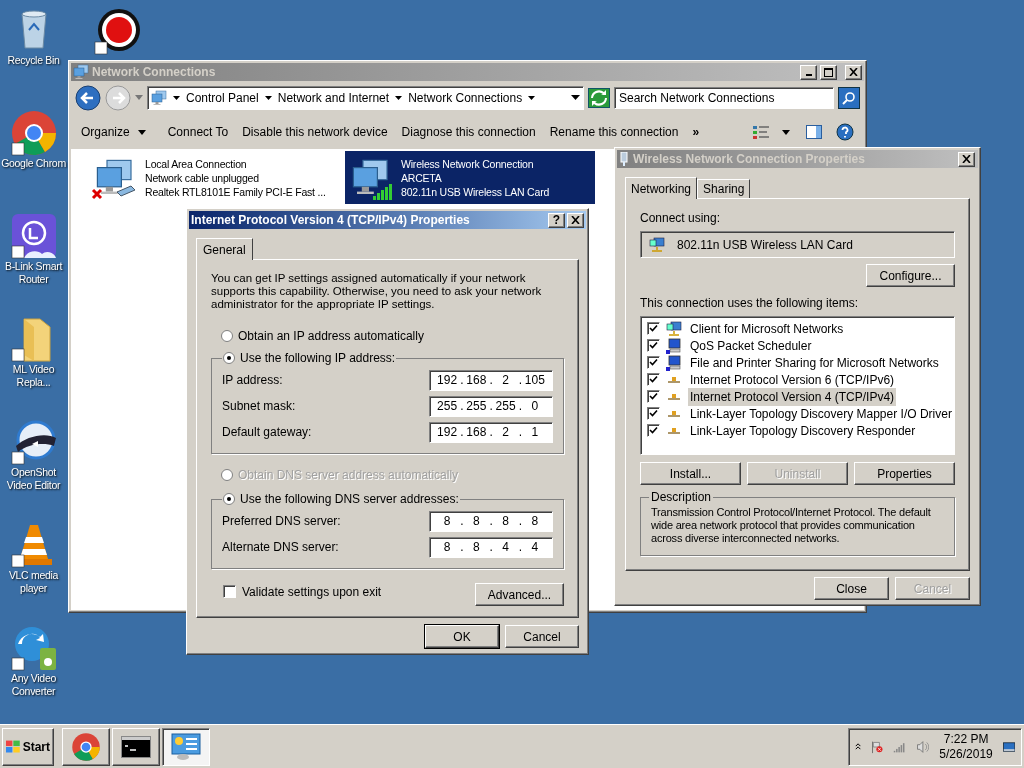 The width and height of the screenshot is (1024, 768). Describe the element at coordinates (491, 406) in the screenshot. I see `ip-address-field: 255 . 255 . 255 . 0` at that location.